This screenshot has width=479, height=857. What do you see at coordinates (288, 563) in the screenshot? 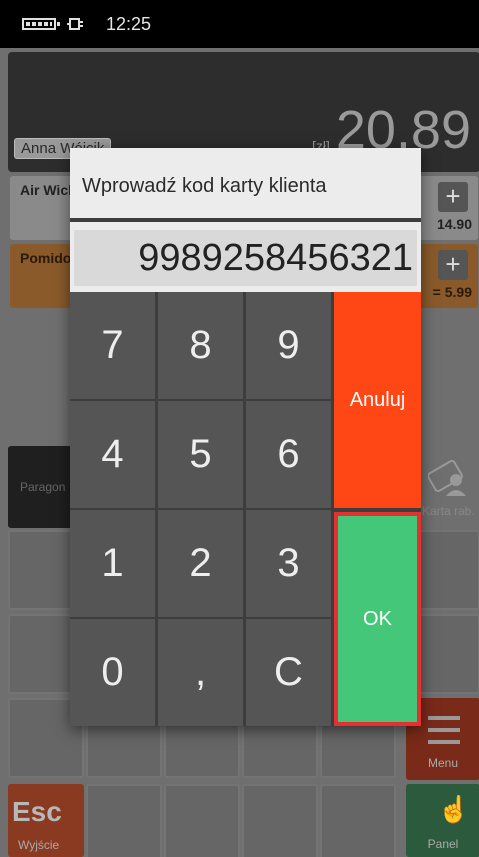
I see `key-3: 3` at bounding box center [288, 563].